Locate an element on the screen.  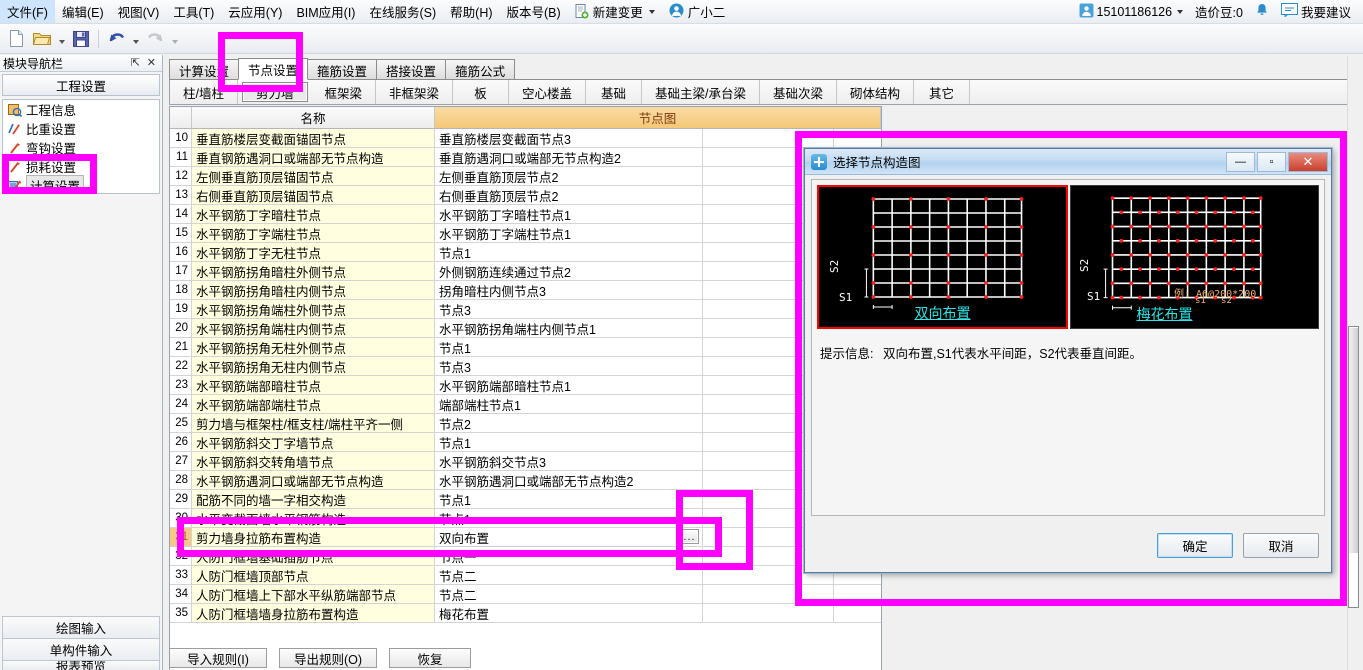
row-name: 水平钢筋丁字端柱节点 is located at coordinates (313, 233).